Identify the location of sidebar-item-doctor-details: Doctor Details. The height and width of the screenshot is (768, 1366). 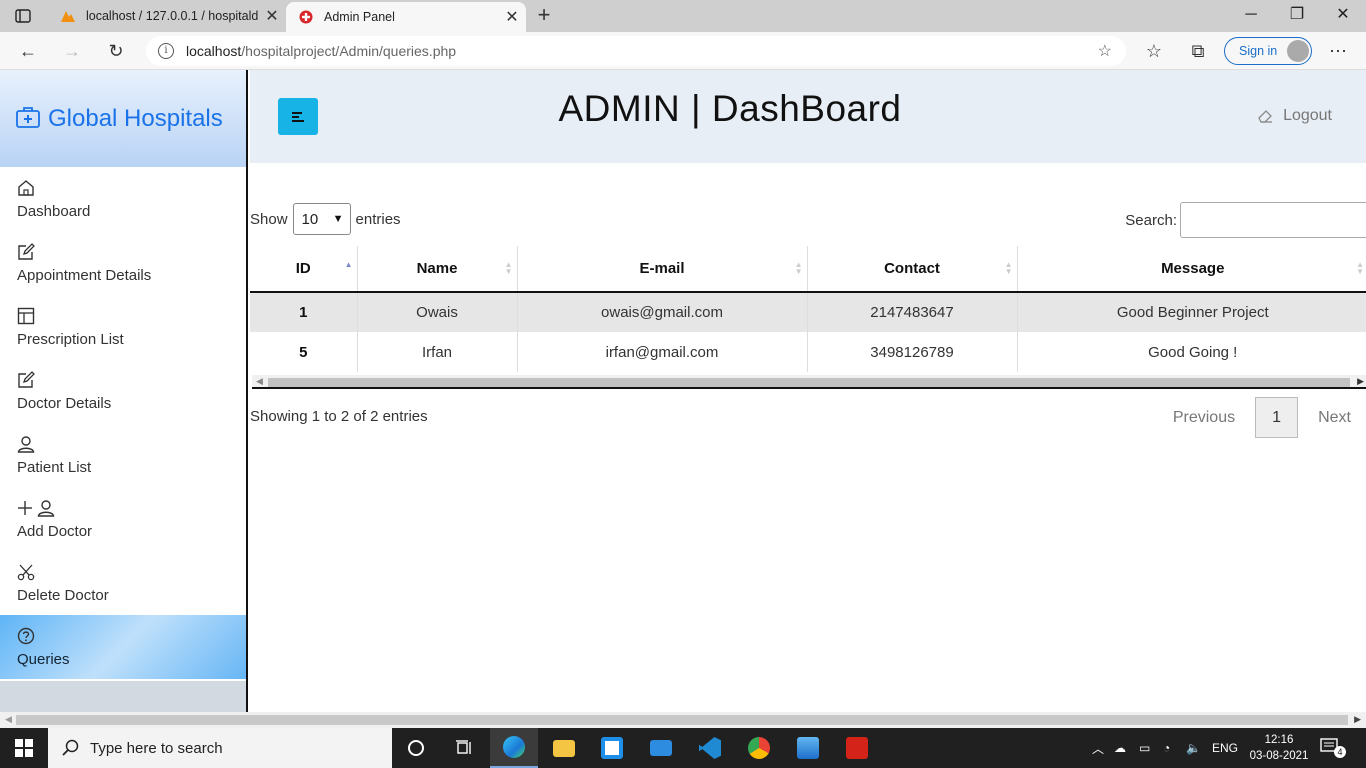
(123, 391).